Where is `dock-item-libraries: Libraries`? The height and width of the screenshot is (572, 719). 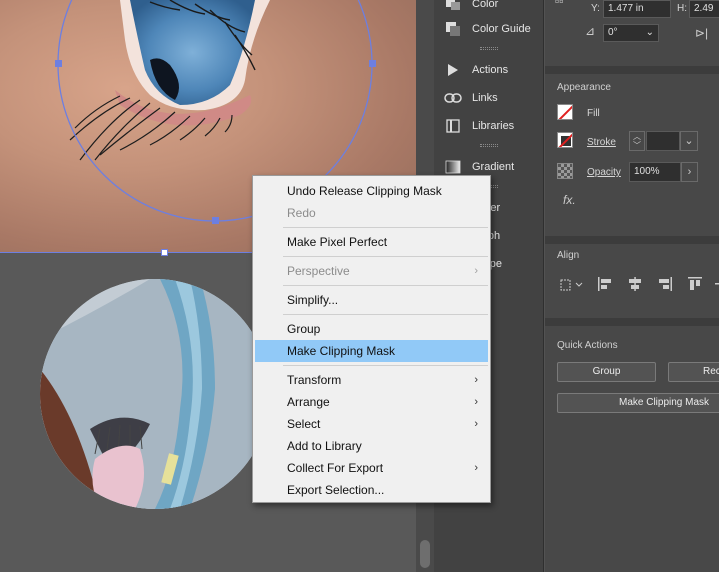 dock-item-libraries: Libraries is located at coordinates (489, 126).